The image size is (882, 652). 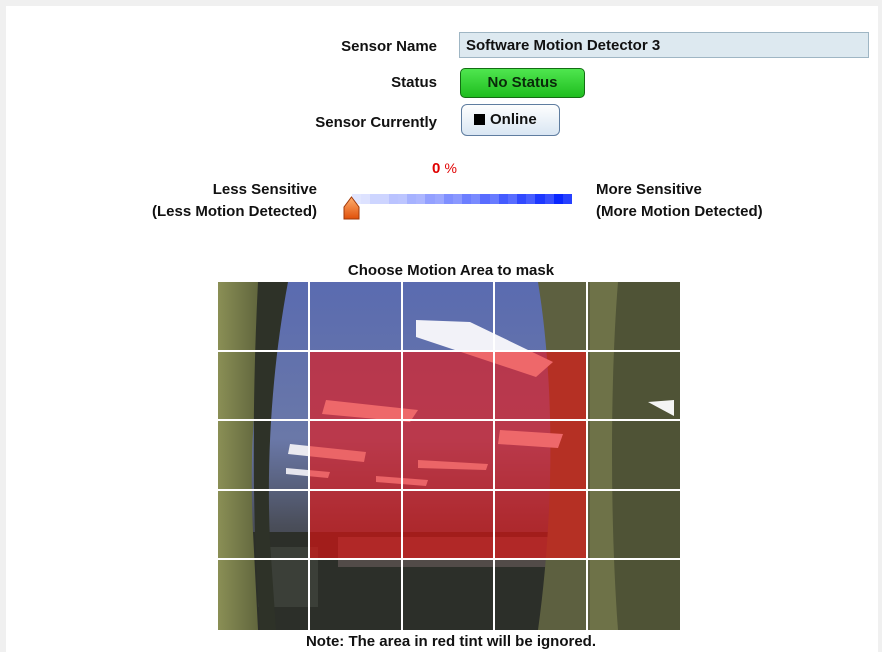 What do you see at coordinates (389, 46) in the screenshot?
I see `sensor-name-label: Sensor Name` at bounding box center [389, 46].